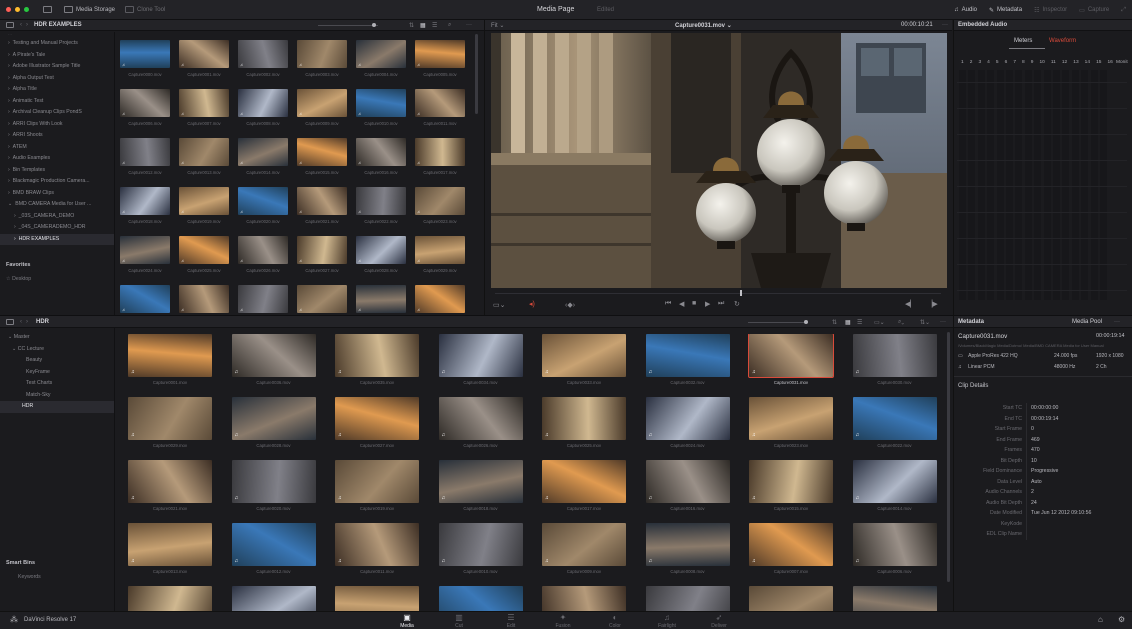 This screenshot has width=1132, height=629. What do you see at coordinates (694, 303) in the screenshot?
I see `stop-icon: ■` at bounding box center [694, 303].